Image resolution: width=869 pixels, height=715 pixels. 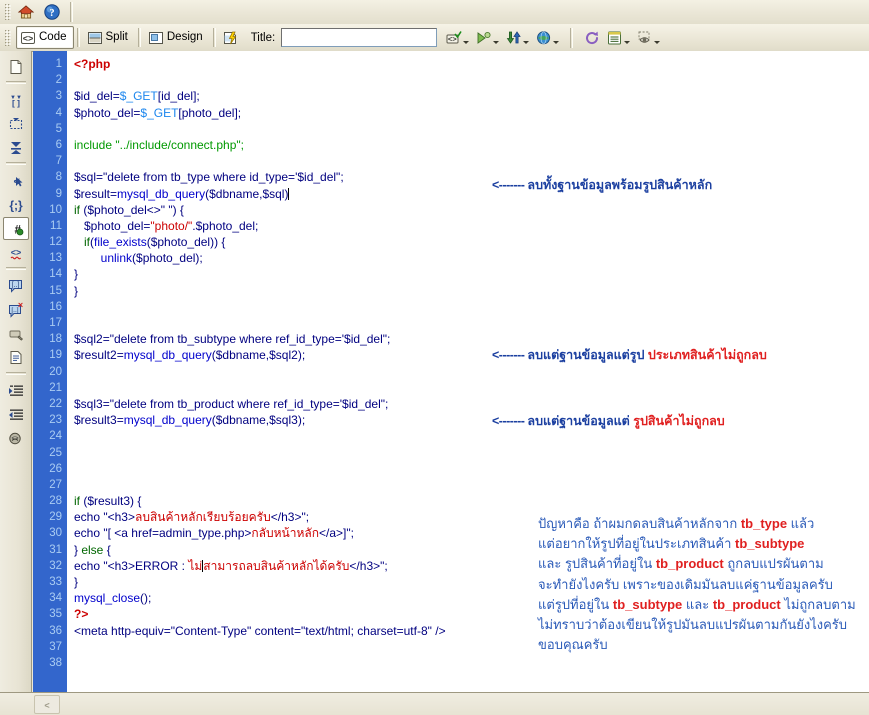 I want to click on sidebar-item-open-documents, so click(x=16, y=66).